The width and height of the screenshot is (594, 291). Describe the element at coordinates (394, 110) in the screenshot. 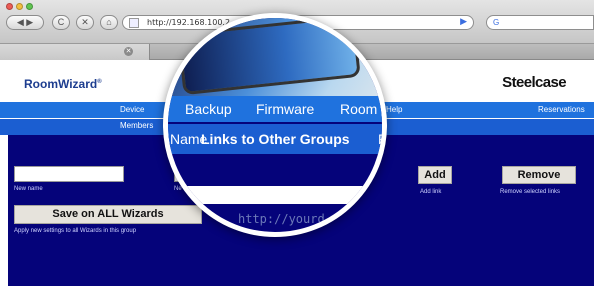

I see `nav-item-help: Help` at that location.